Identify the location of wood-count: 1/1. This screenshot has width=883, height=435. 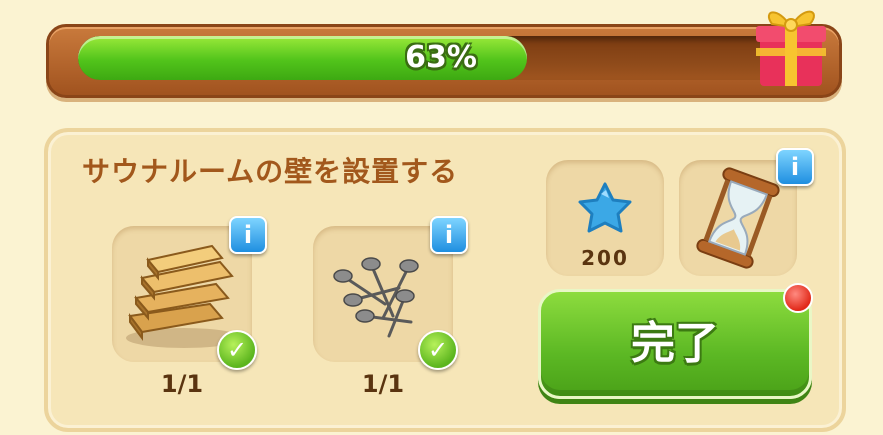
(182, 384).